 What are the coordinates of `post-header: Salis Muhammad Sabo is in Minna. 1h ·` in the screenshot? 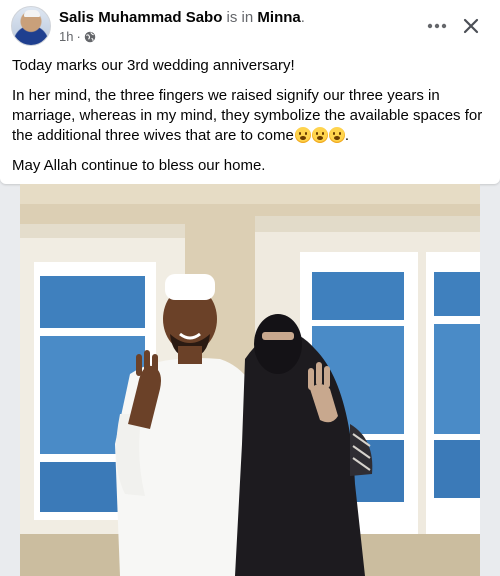 It's located at (250, 27).